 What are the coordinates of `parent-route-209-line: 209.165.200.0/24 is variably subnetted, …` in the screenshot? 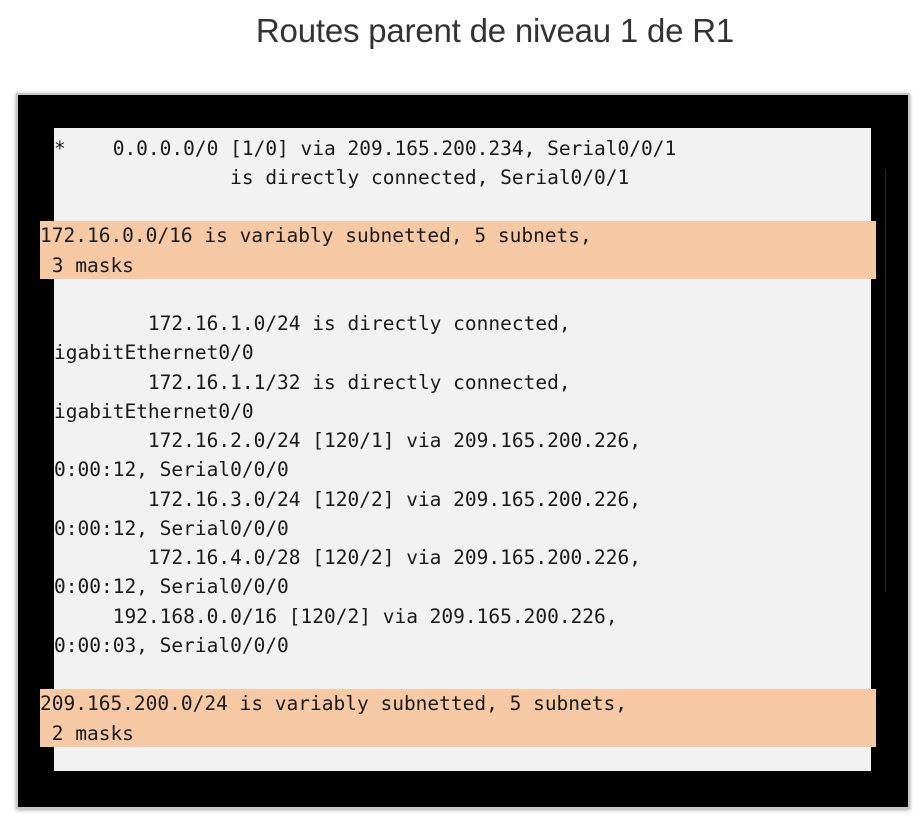 It's located at (333, 703).